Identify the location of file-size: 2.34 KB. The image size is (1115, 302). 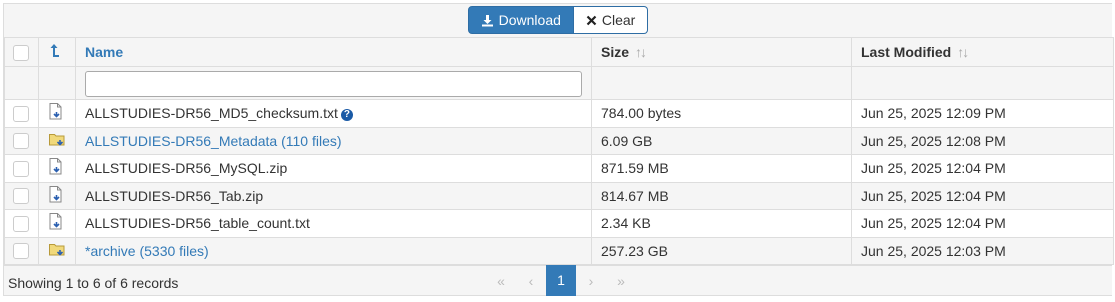
(626, 223).